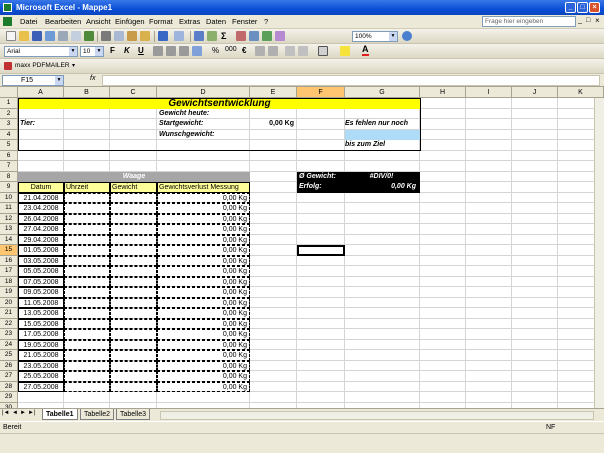  Describe the element at coordinates (112, 50) in the screenshot. I see `bold-button: F` at that location.